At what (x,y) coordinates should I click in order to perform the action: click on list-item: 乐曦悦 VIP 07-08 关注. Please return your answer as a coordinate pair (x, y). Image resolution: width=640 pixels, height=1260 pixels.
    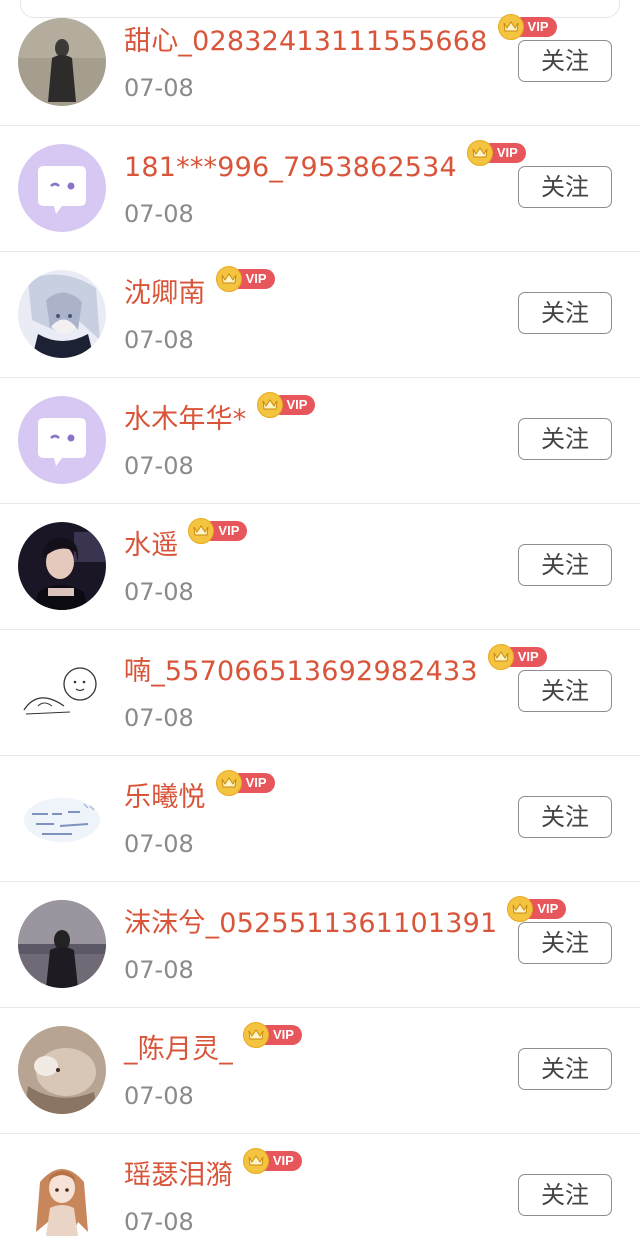
    Looking at the image, I should click on (320, 819).